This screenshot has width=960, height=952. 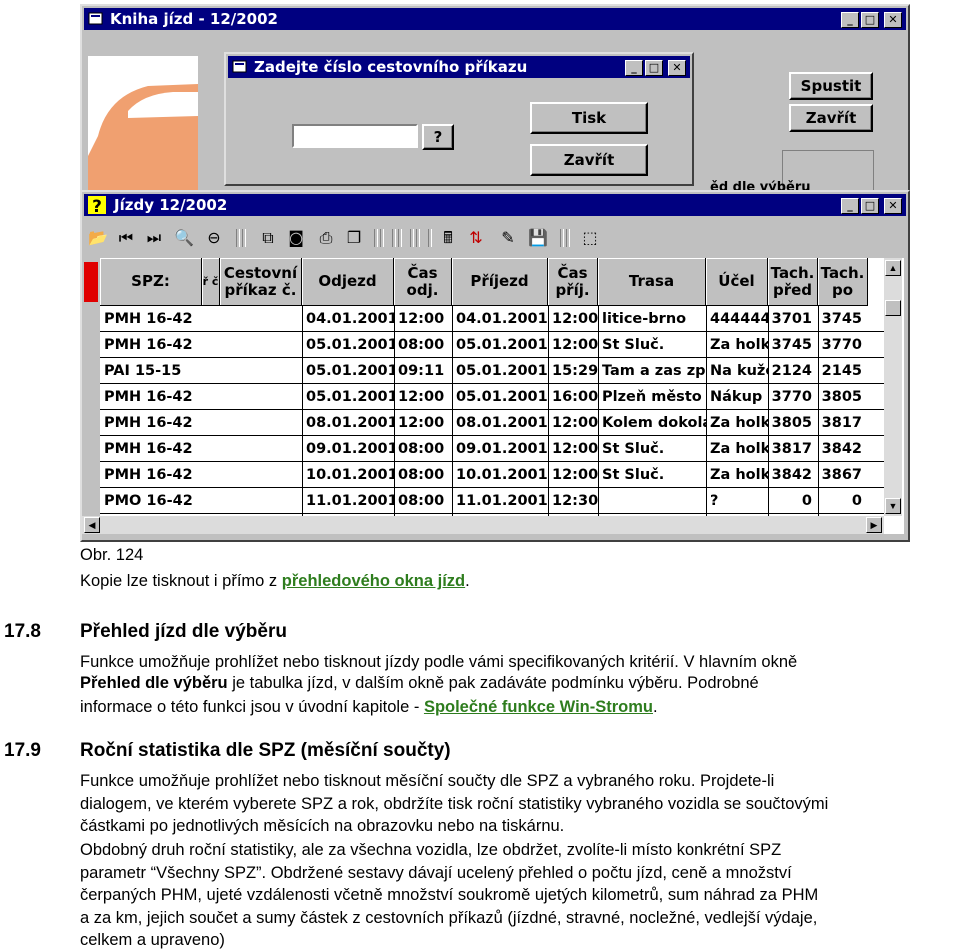 I want to click on table-cell: 09.01.2001, so click(x=348, y=449).